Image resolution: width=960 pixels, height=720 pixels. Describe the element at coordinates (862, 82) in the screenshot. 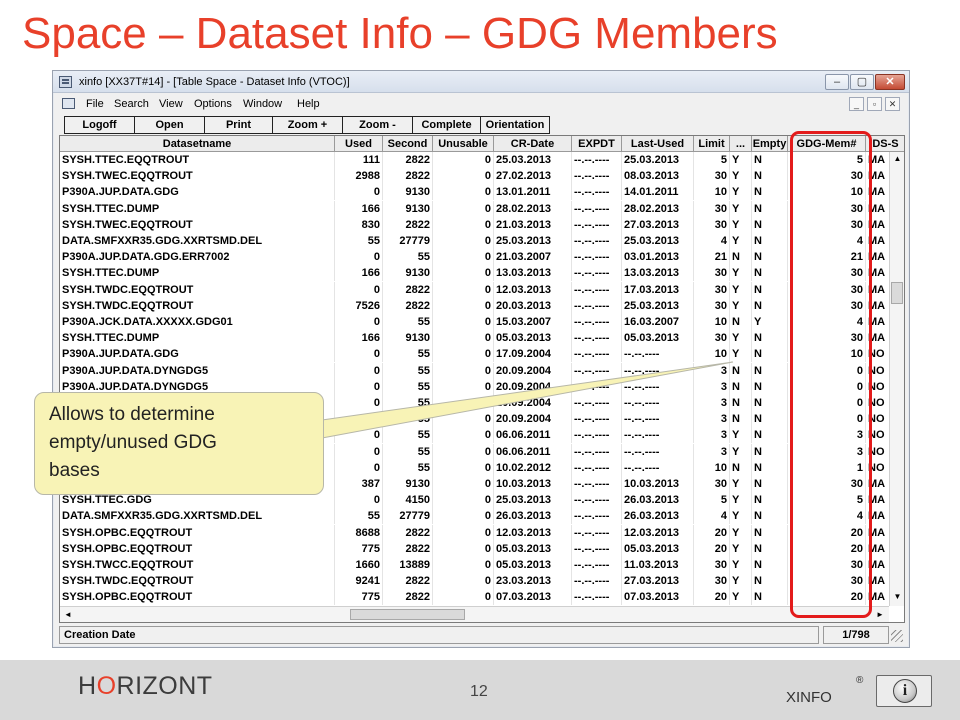

I see `maximize-button: ▢` at that location.